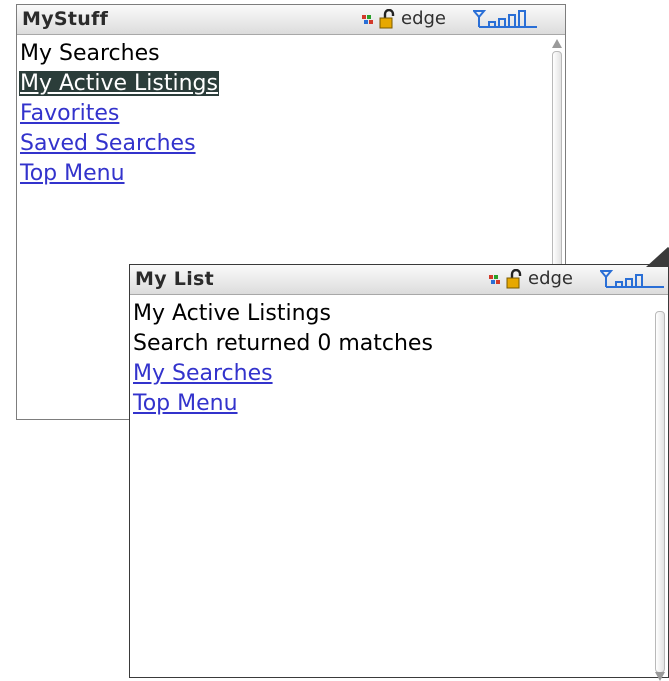 The image size is (669, 681). Describe the element at coordinates (281, 84) in the screenshot. I see `menu-item-my-active-listings: My Active Listings` at that location.